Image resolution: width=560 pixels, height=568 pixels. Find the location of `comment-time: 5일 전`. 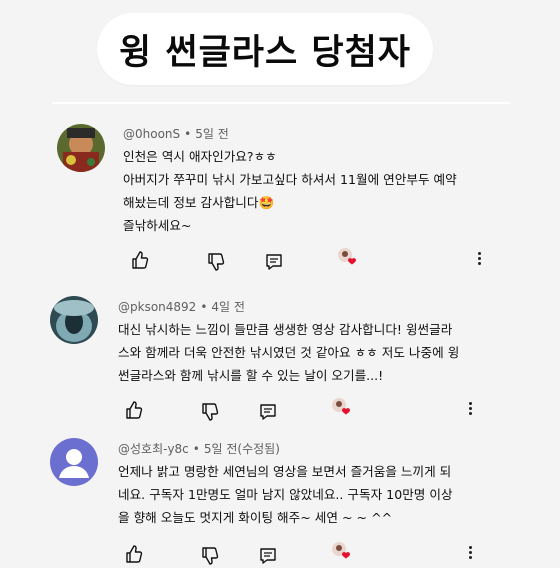

comment-time: 5일 전 is located at coordinates (212, 134).